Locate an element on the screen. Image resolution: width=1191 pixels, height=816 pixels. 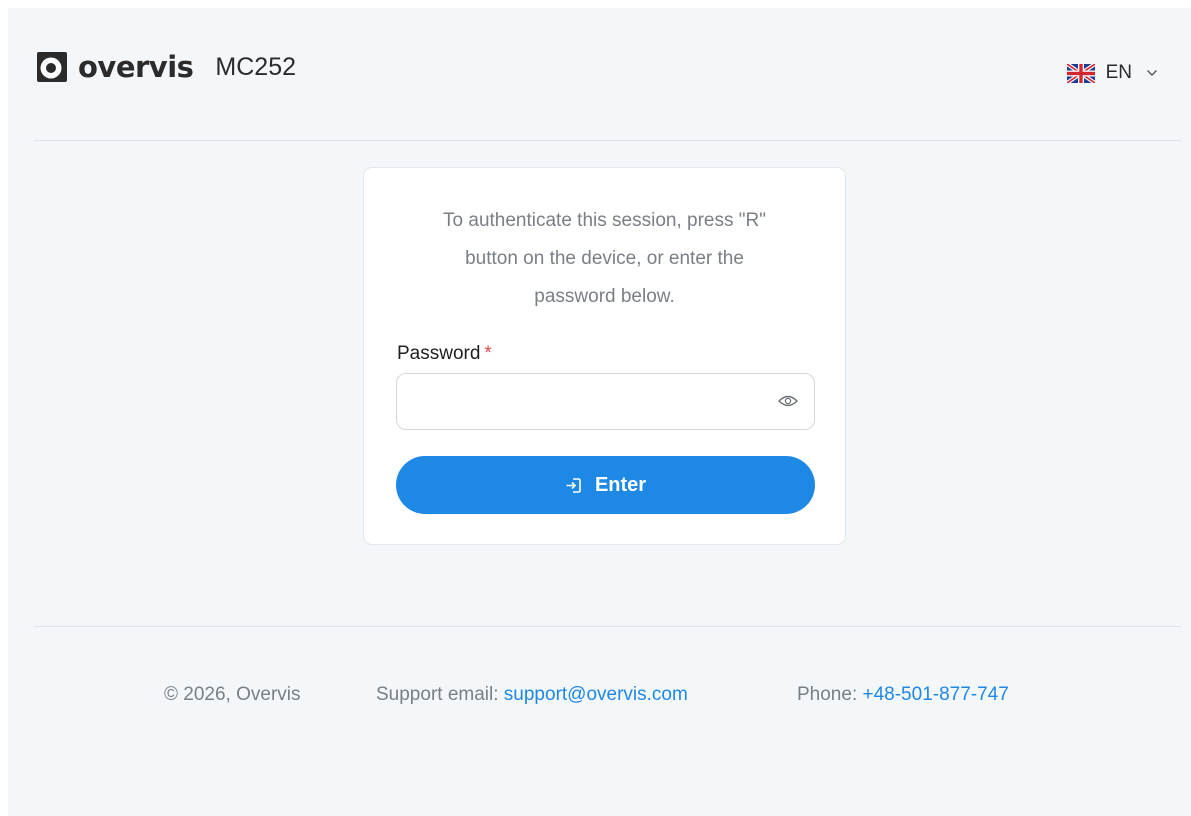
password-label-text: Password is located at coordinates (439, 353).